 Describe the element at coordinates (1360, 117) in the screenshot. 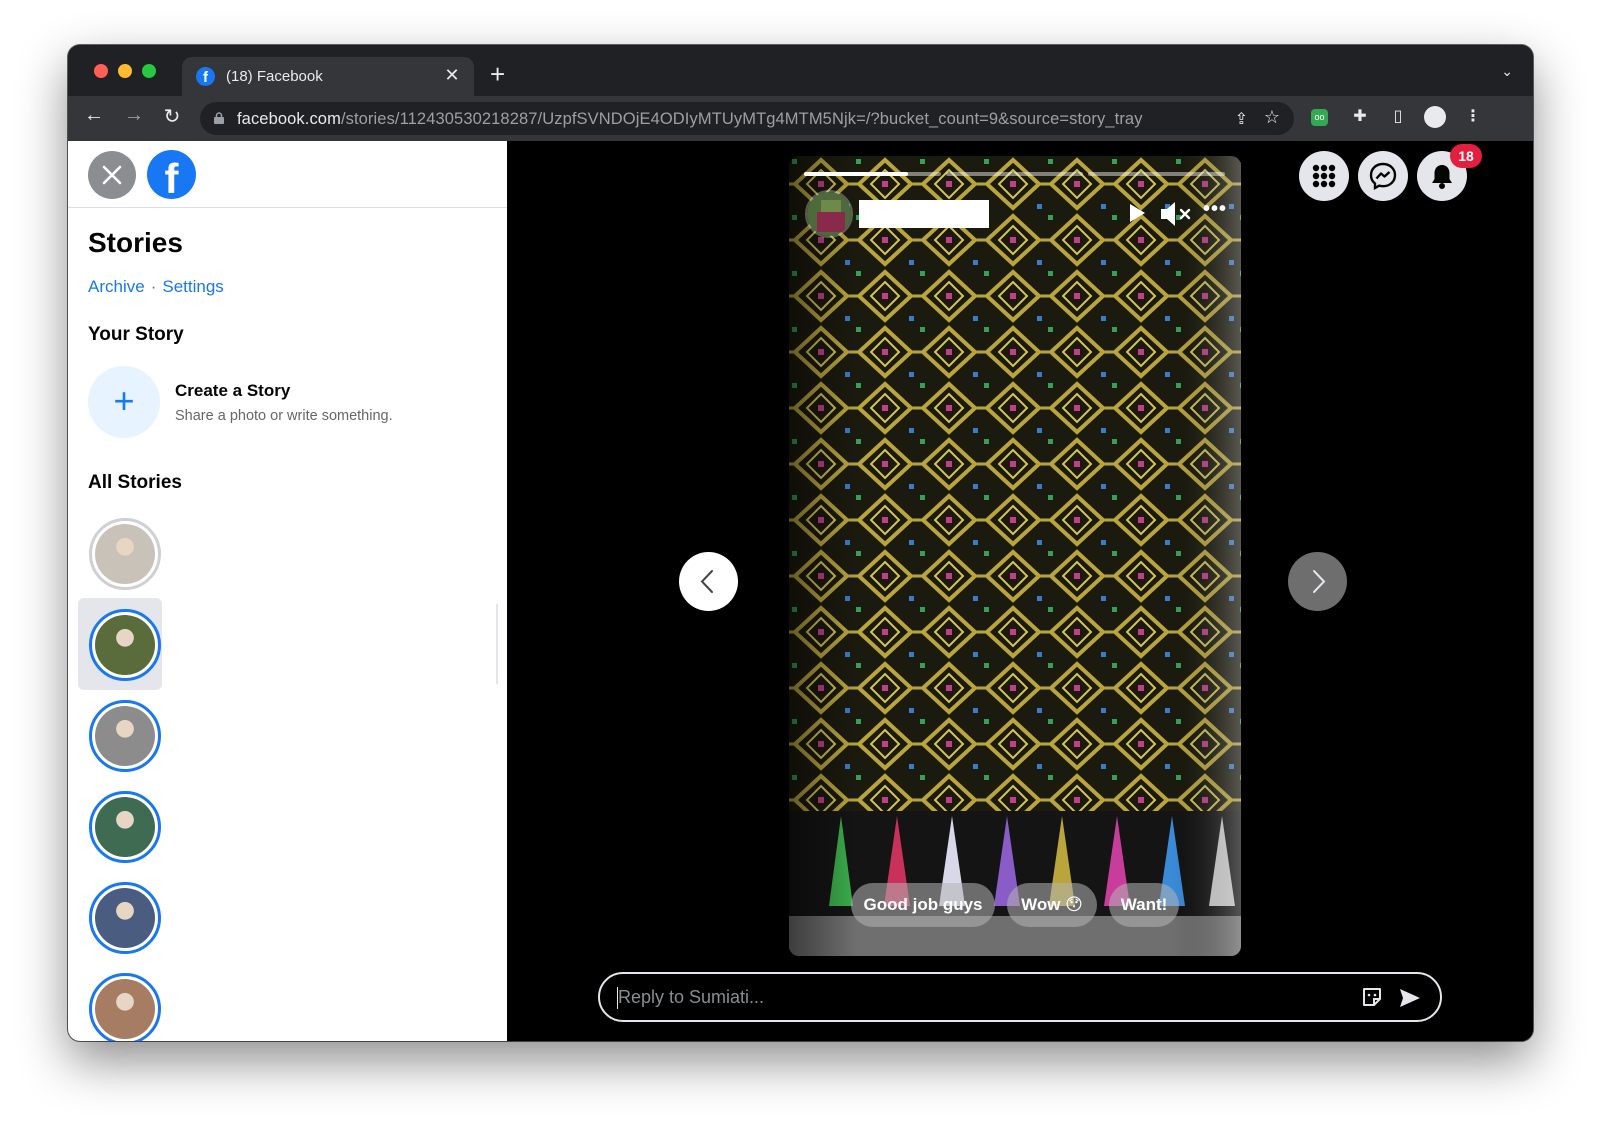

I see `puzzle-icon: ✚` at that location.